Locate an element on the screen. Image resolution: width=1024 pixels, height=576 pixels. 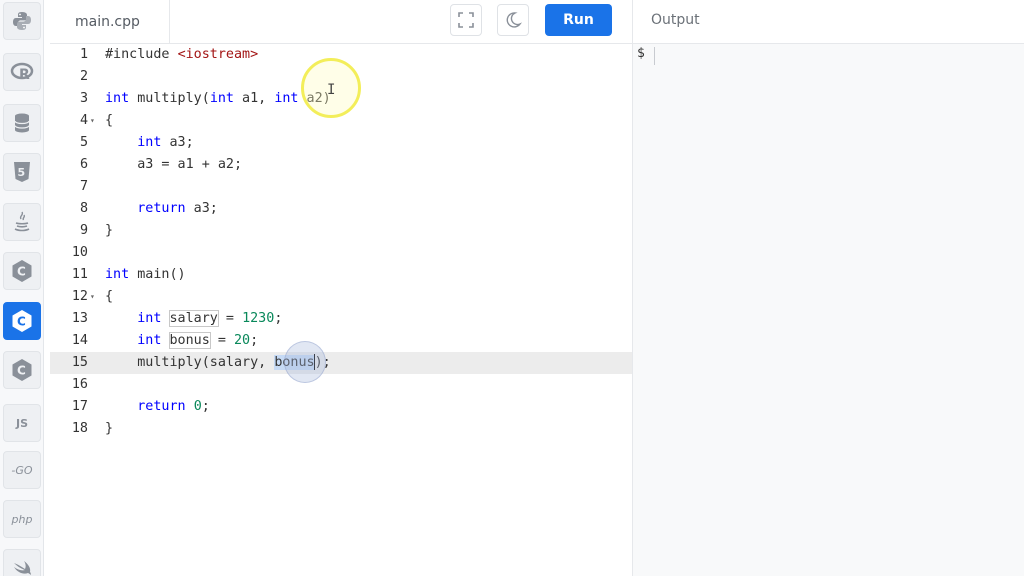
r-language-button: R is located at coordinates (22, 72).